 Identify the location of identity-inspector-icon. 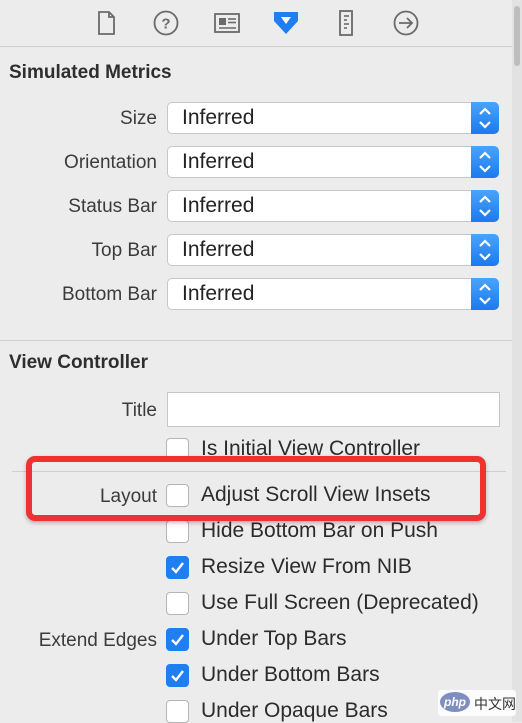
(227, 23).